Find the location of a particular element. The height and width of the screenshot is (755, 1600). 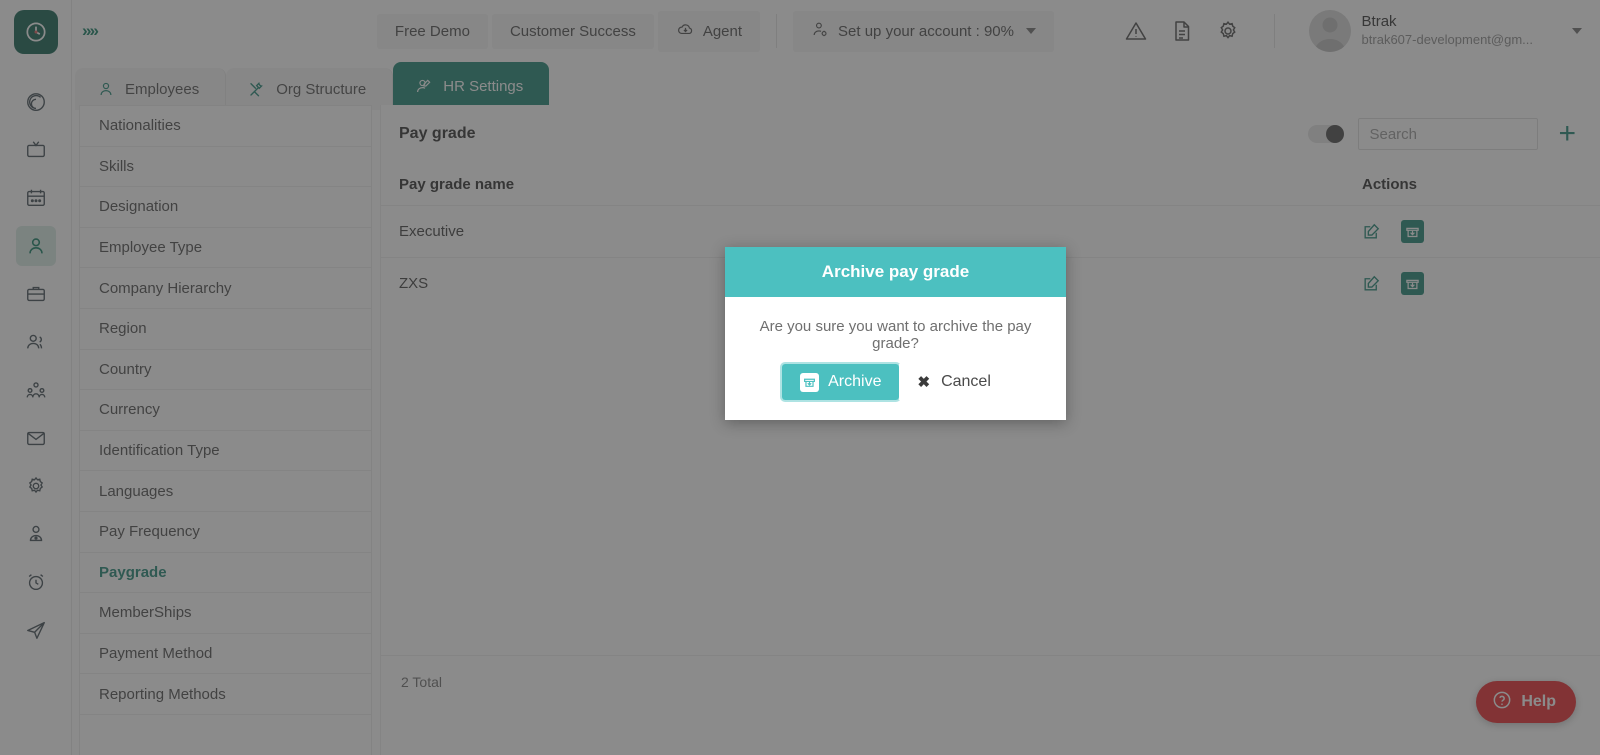

cancel-label: Cancel is located at coordinates (966, 381).